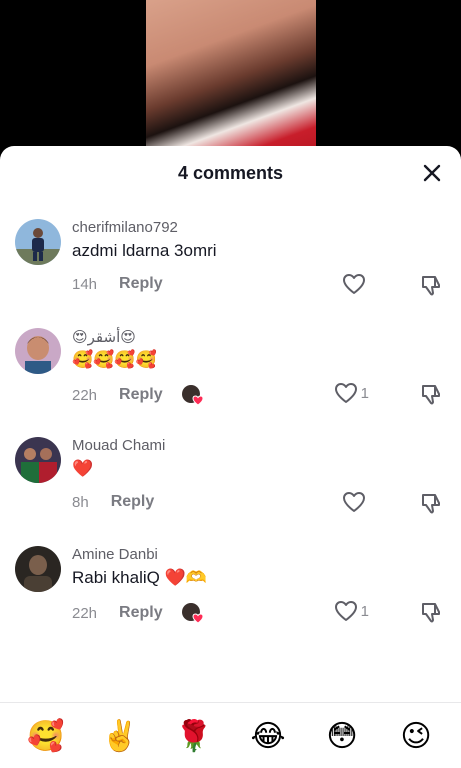 This screenshot has width=461, height=768. I want to click on comment-meta: 8h Reply, so click(113, 502).